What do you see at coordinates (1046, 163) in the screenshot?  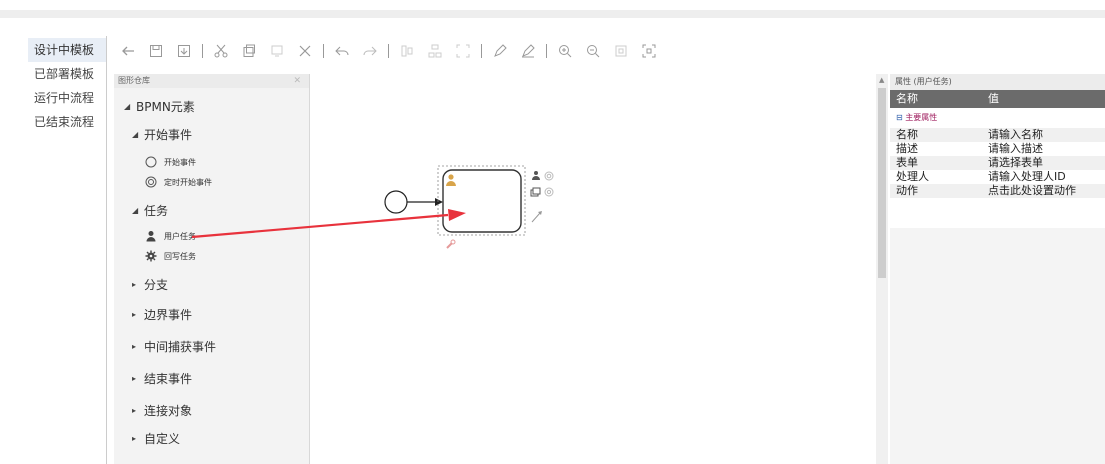 I see `property-value: 请选择表单` at bounding box center [1046, 163].